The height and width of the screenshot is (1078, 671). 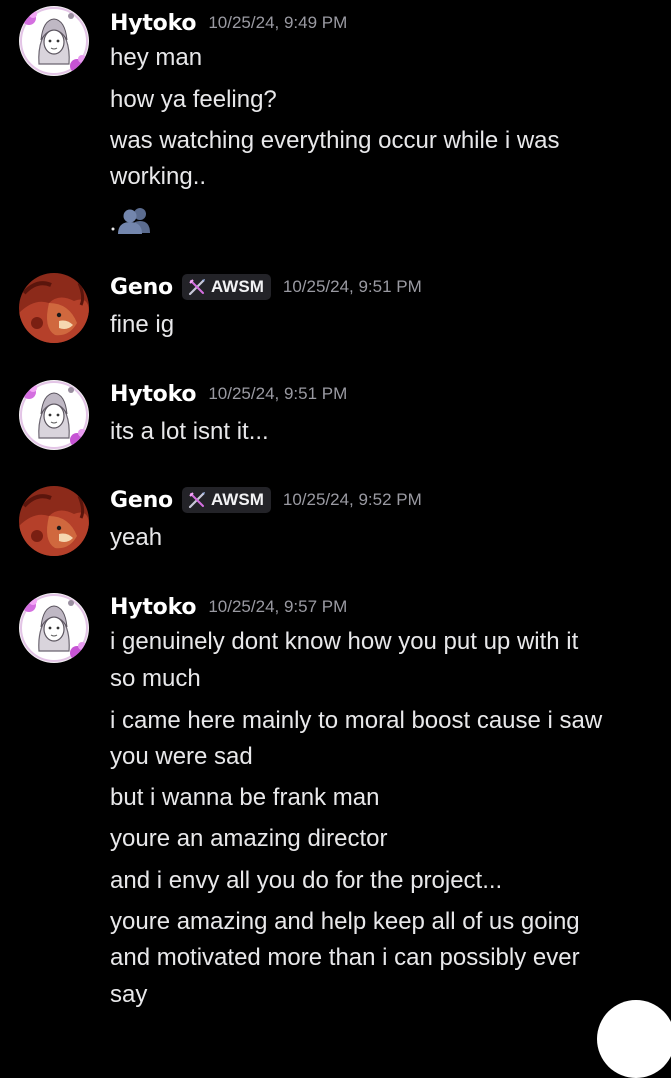 What do you see at coordinates (335, 310) in the screenshot?
I see `message-group: Geno AWSM 10/25/24, 9:51 PM fine ig` at bounding box center [335, 310].